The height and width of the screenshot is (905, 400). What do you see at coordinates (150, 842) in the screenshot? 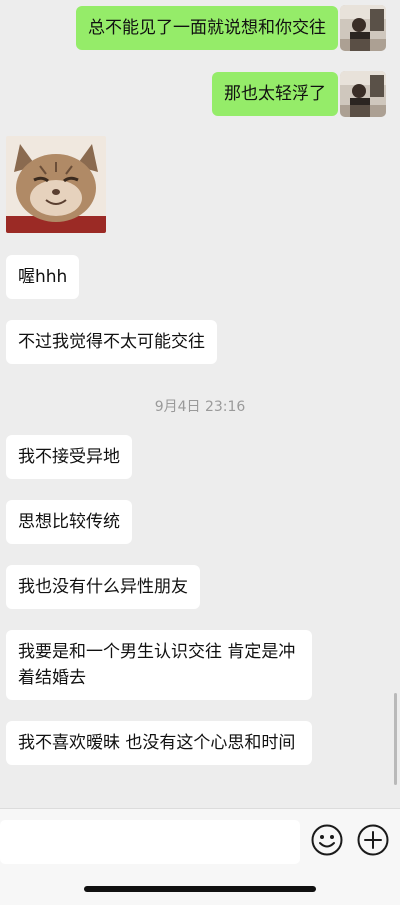
I see `message-input` at bounding box center [150, 842].